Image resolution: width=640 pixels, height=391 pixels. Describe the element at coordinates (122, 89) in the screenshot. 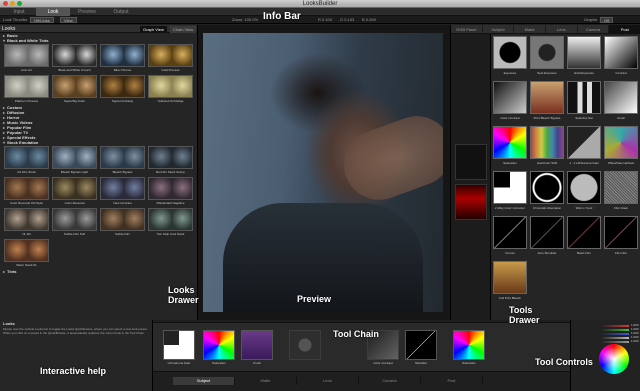

I see `look-thumbnail: Sepia Contrasty` at that location.